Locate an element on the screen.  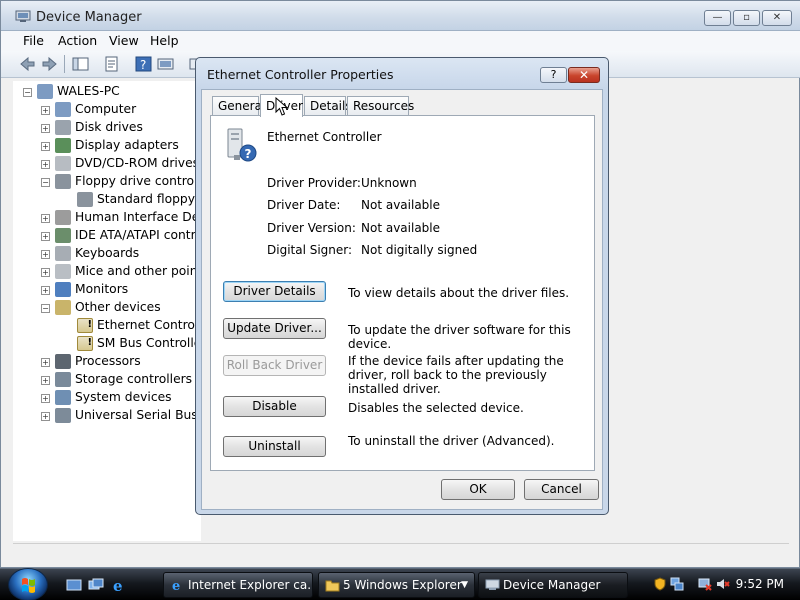
close-button: ✕ is located at coordinates (777, 18).